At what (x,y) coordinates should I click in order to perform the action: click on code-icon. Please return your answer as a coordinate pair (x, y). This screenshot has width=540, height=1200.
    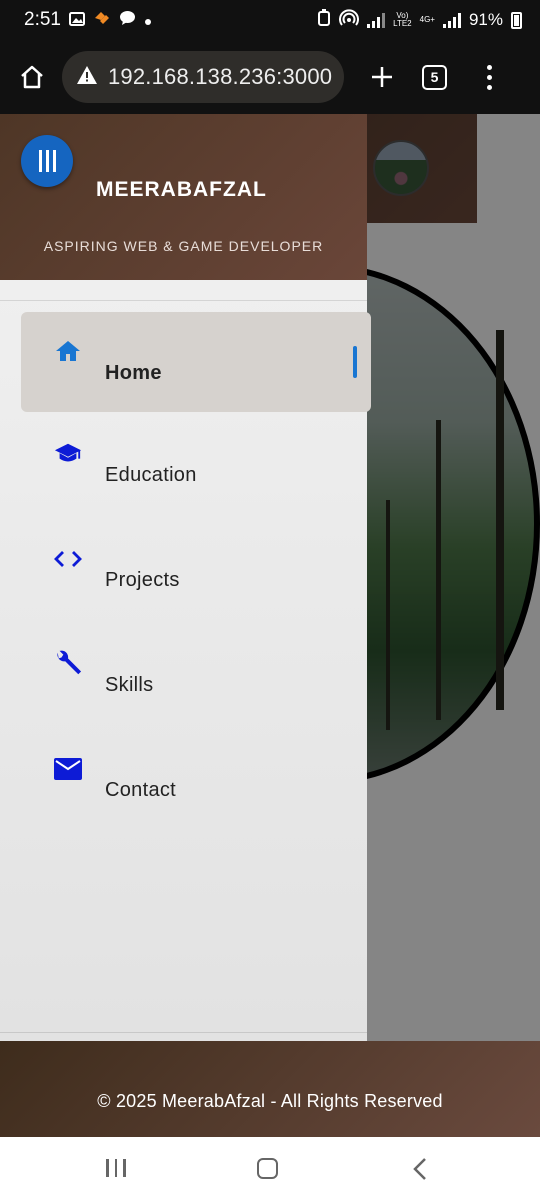
    Looking at the image, I should click on (68, 559).